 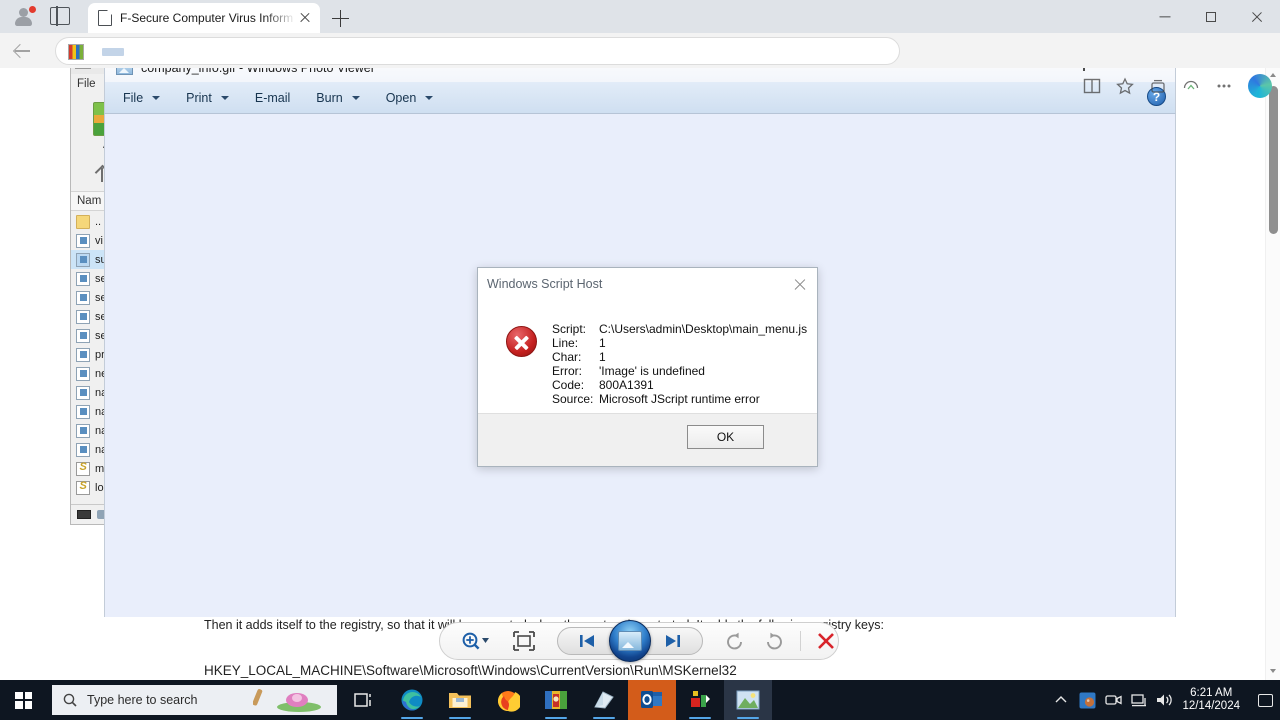 I want to click on show-hidden-icons-chevron, so click(x=1061, y=700).